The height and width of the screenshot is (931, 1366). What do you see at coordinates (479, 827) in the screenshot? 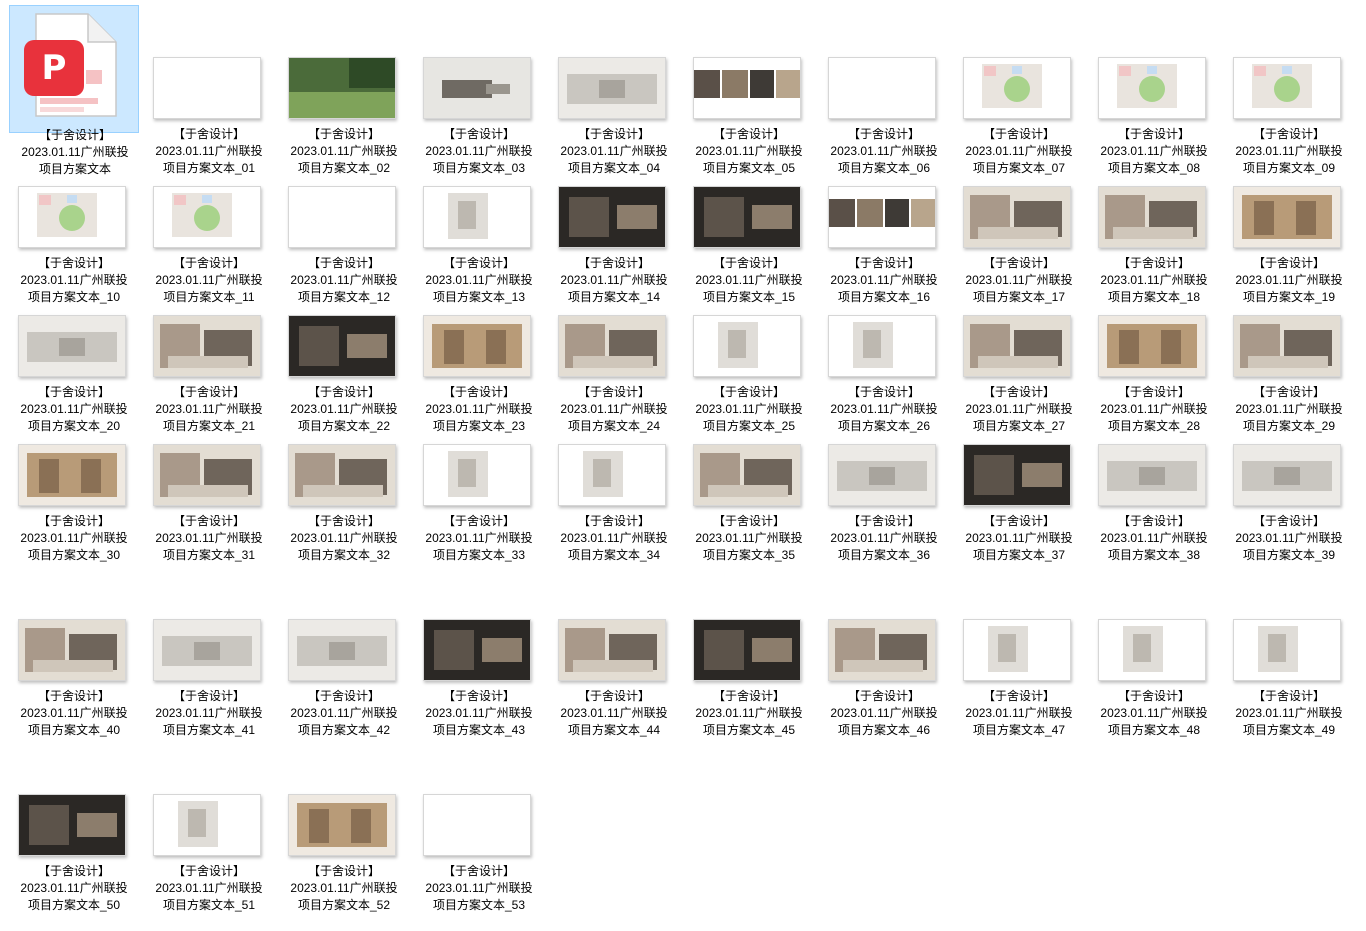
I see `file-item: 【于舍设计】 2023.01.11广州联投 项目方案文本_53` at bounding box center [479, 827].